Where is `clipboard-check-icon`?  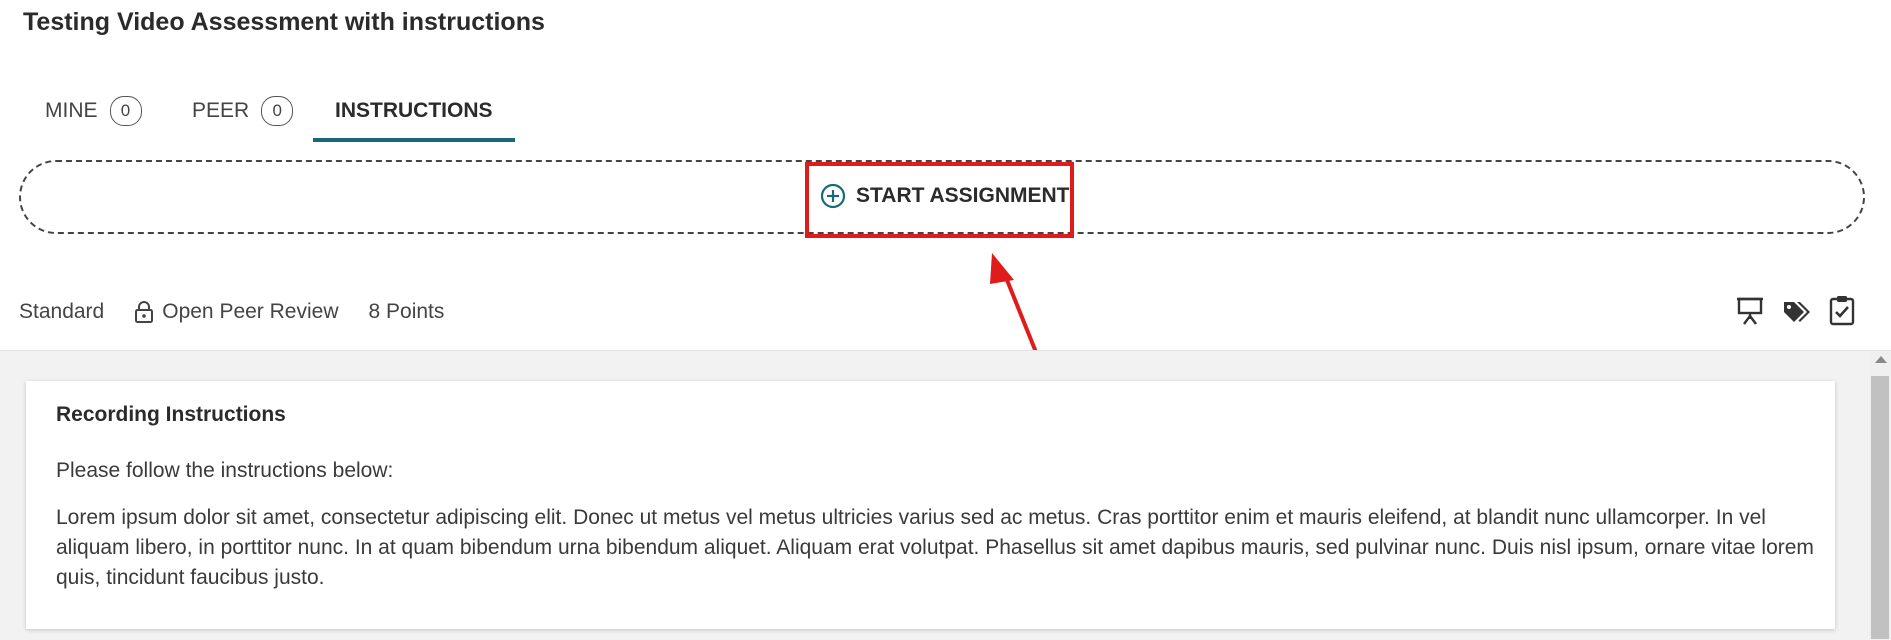 clipboard-check-icon is located at coordinates (1842, 310).